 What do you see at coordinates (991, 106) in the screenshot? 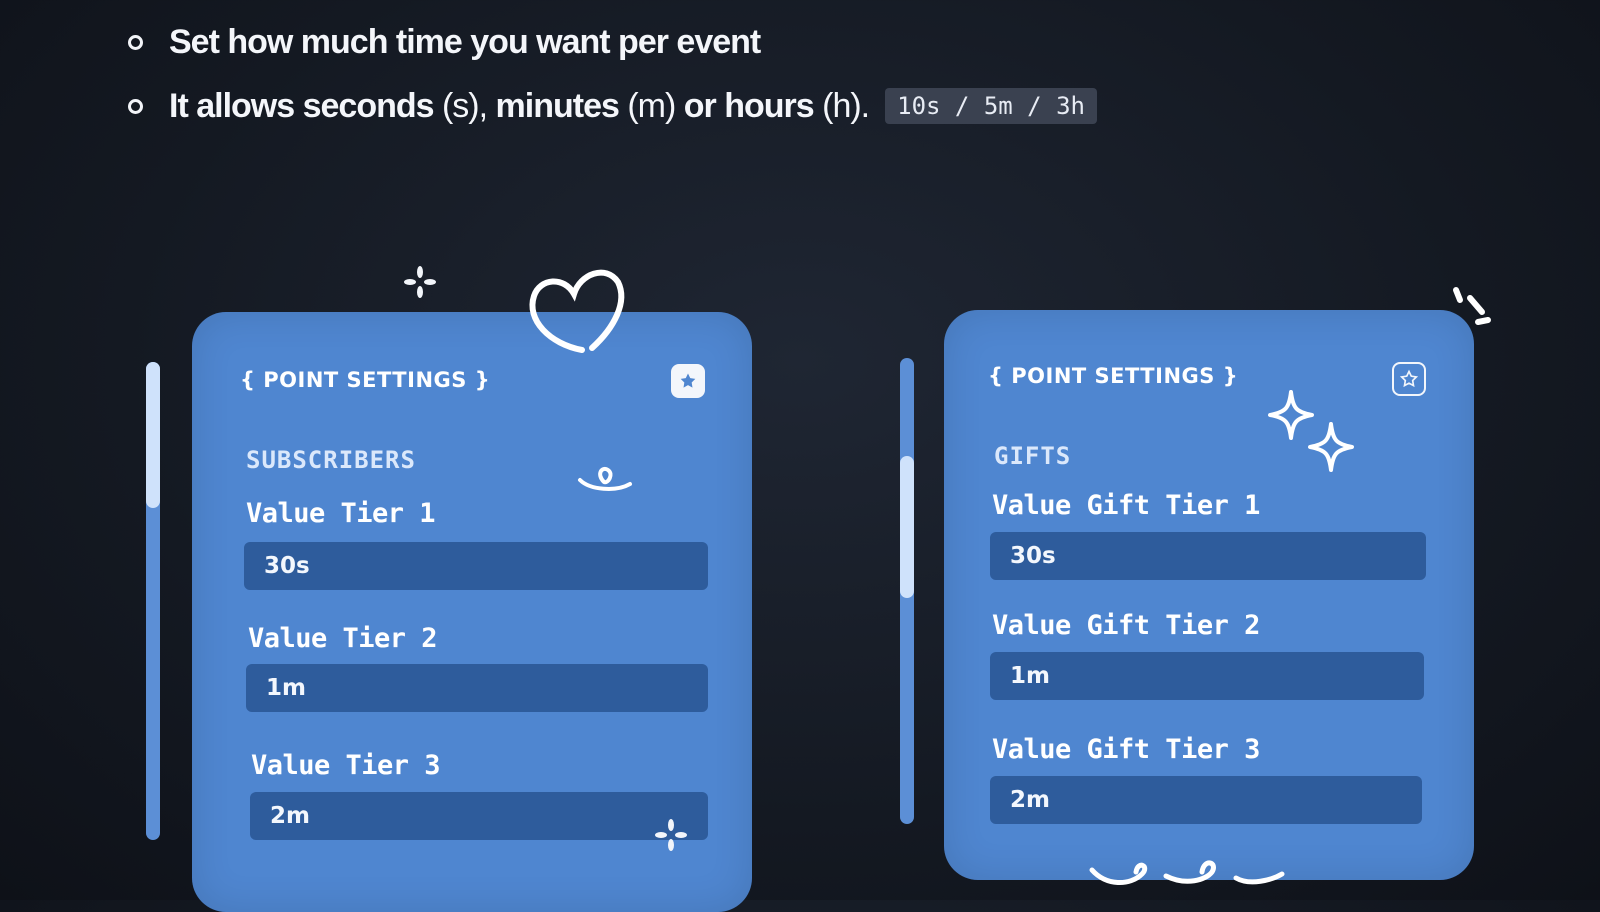
I see `code-example: 10s / 5m / 3h` at bounding box center [991, 106].